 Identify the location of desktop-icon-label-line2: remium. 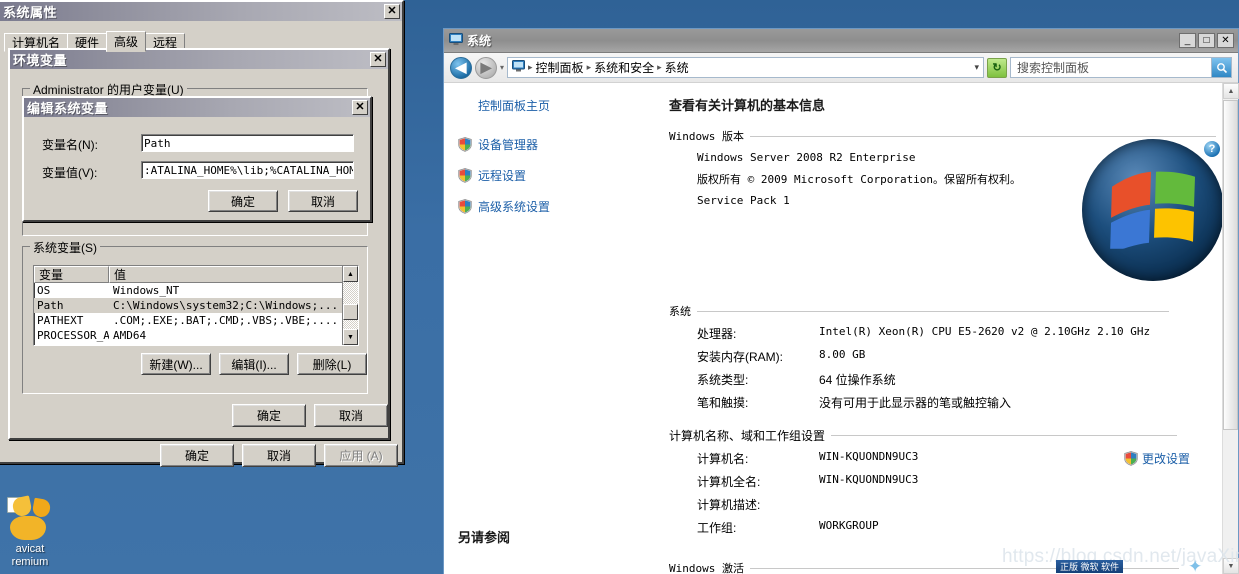
(30, 562).